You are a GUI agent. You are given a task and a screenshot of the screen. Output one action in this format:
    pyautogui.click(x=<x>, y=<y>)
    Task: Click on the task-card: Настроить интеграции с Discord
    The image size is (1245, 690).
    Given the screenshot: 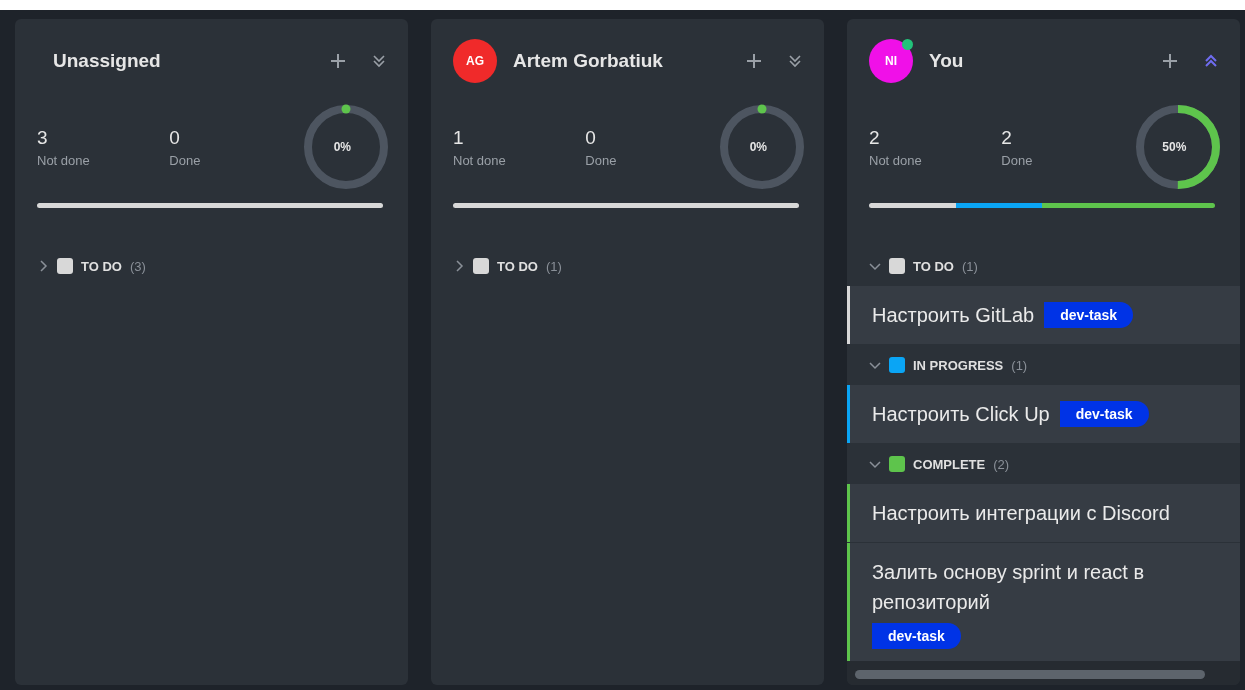 What is the action you would take?
    pyautogui.click(x=1043, y=513)
    